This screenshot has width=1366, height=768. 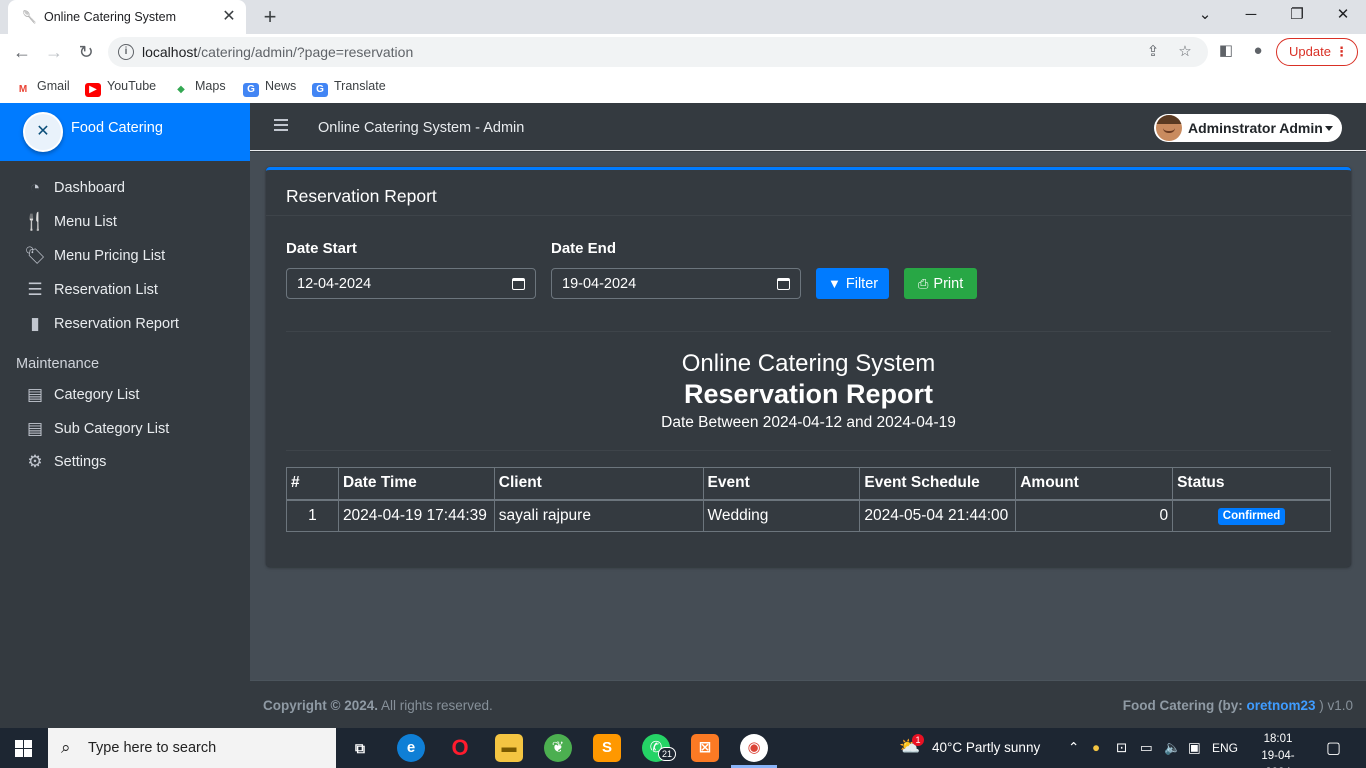 I want to click on col-header: Status, so click(x=1251, y=484).